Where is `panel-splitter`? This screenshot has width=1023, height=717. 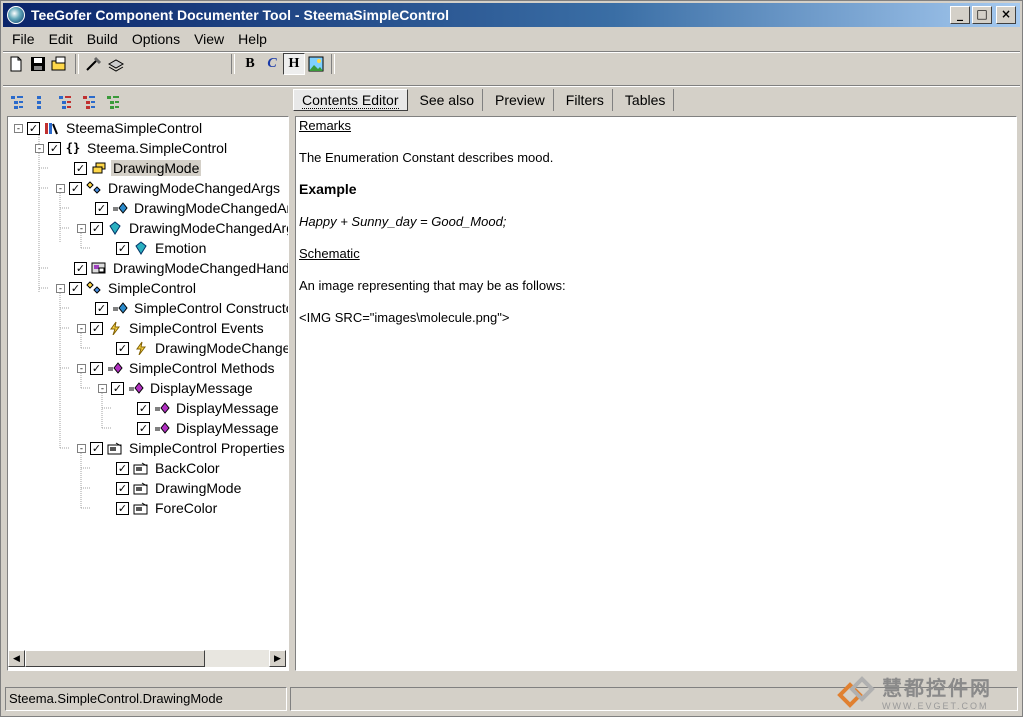 panel-splitter is located at coordinates (290, 379).